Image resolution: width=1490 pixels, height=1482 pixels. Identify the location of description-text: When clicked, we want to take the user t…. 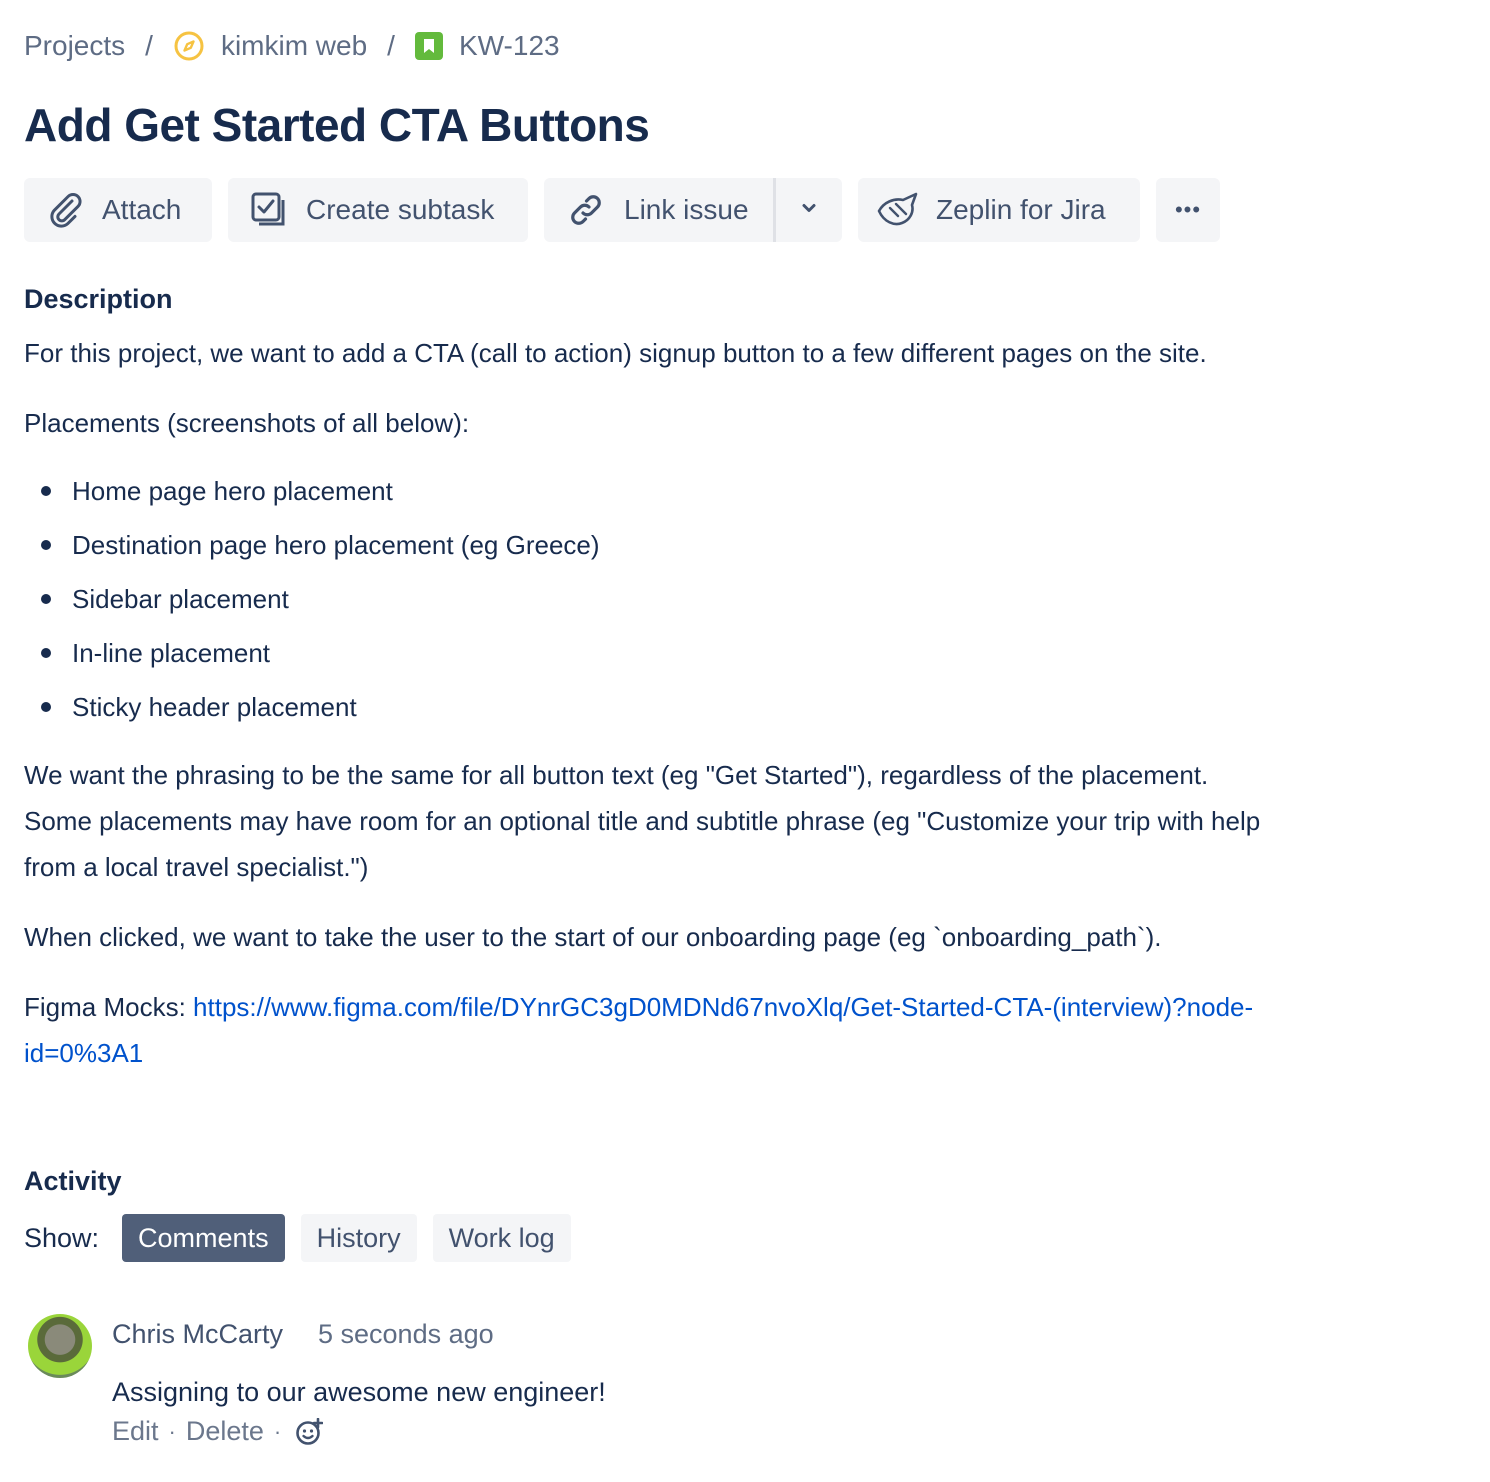
(593, 937).